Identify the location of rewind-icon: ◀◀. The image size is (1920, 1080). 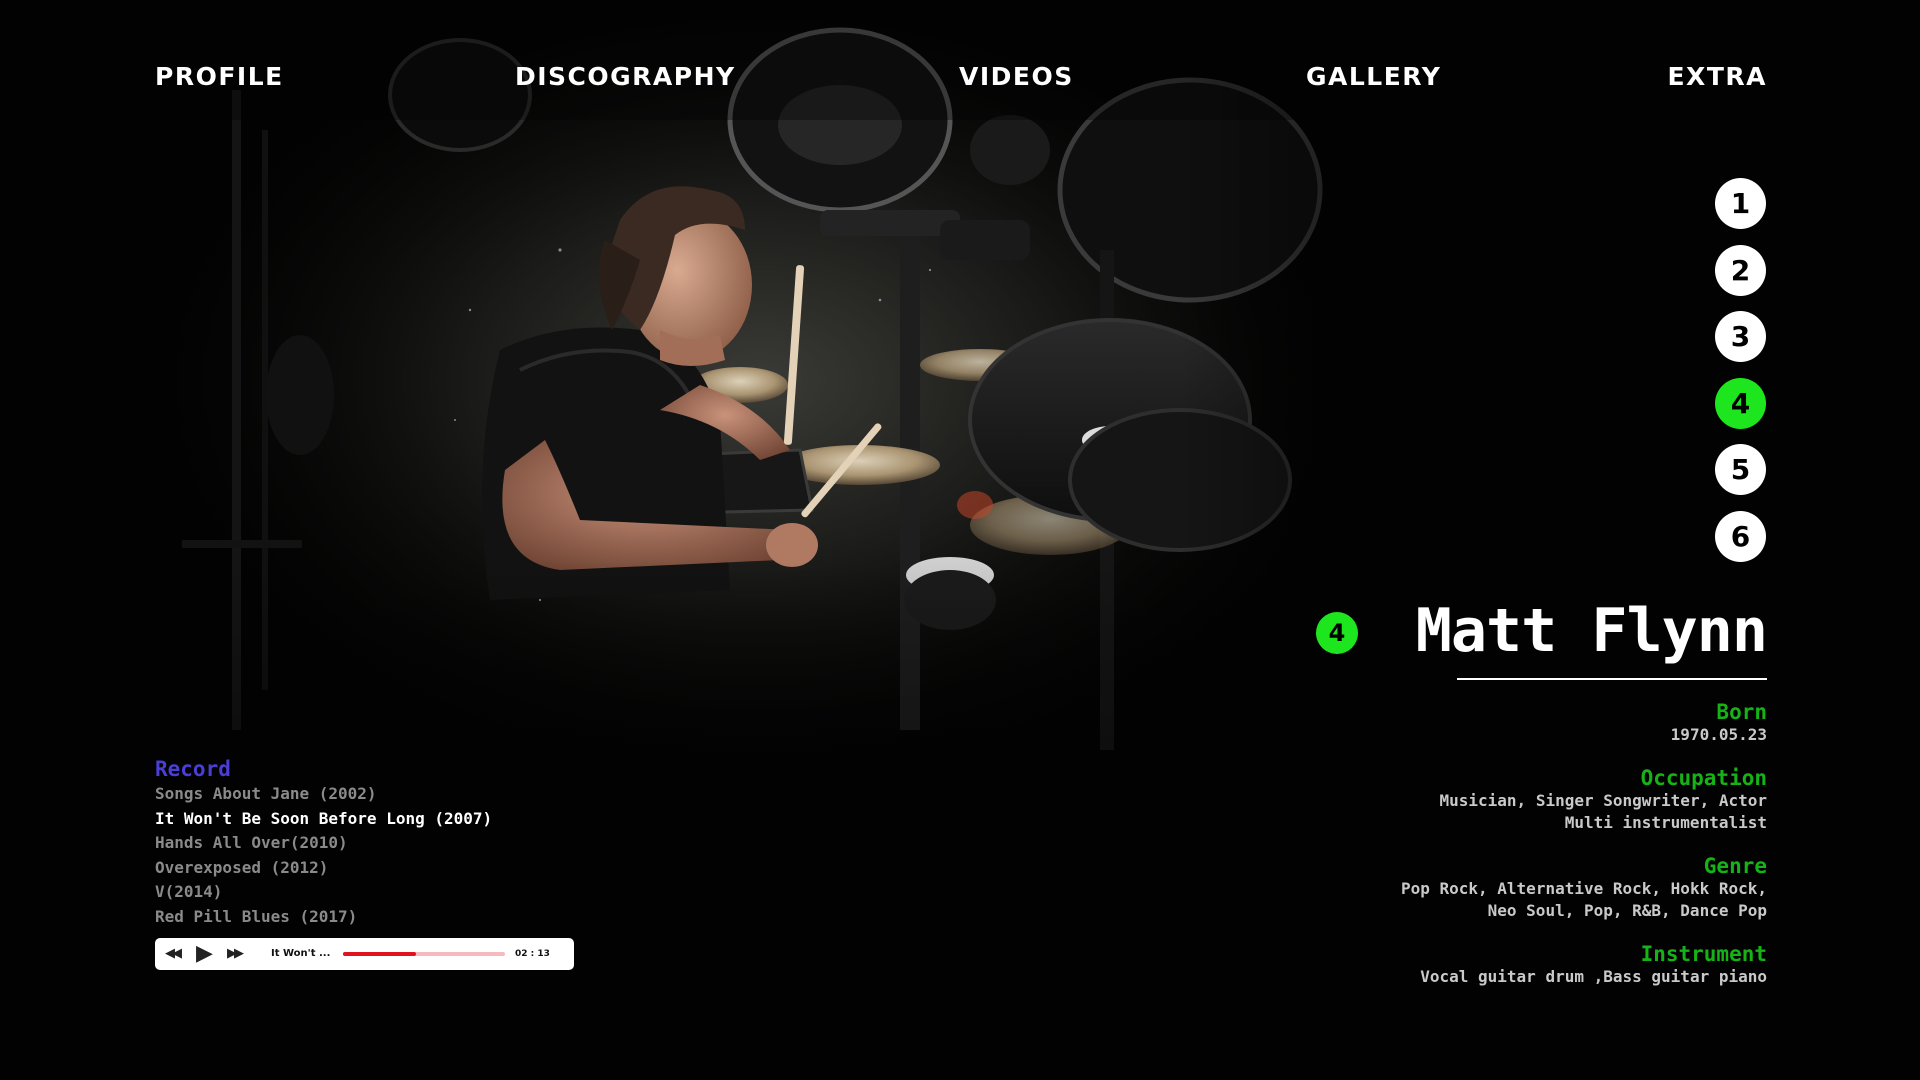
(173, 954).